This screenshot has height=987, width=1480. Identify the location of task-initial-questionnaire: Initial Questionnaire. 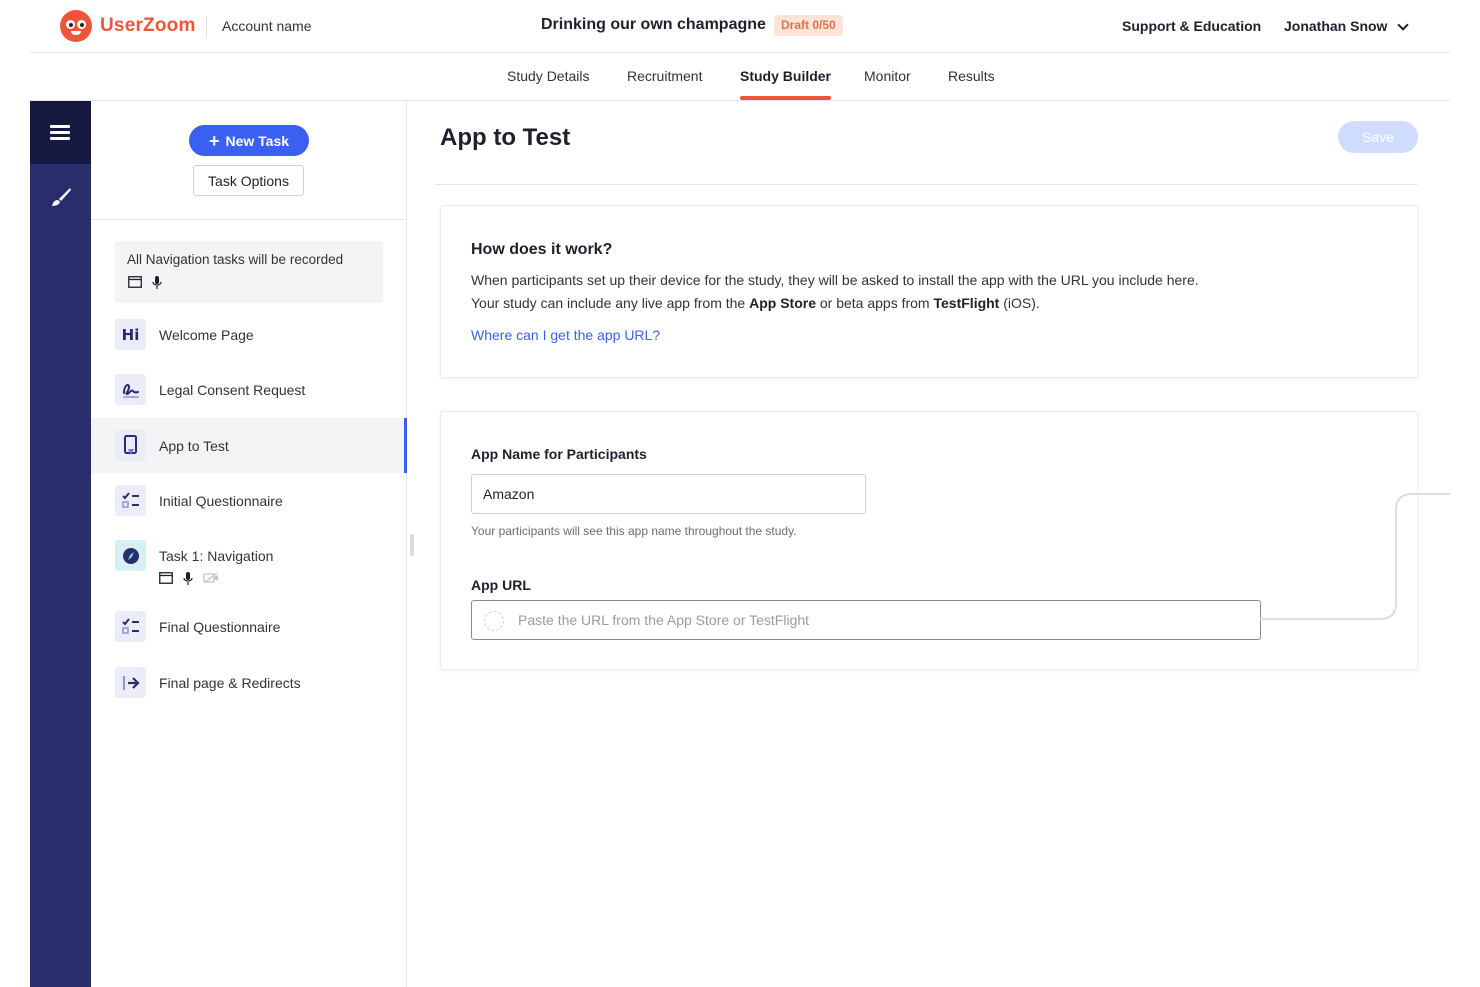
(249, 500).